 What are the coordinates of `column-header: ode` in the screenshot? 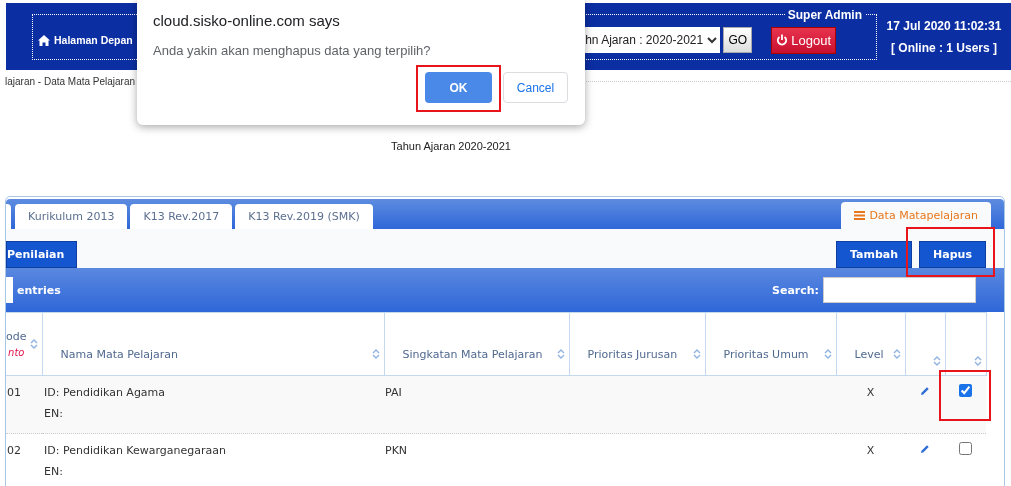 It's located at (16, 336).